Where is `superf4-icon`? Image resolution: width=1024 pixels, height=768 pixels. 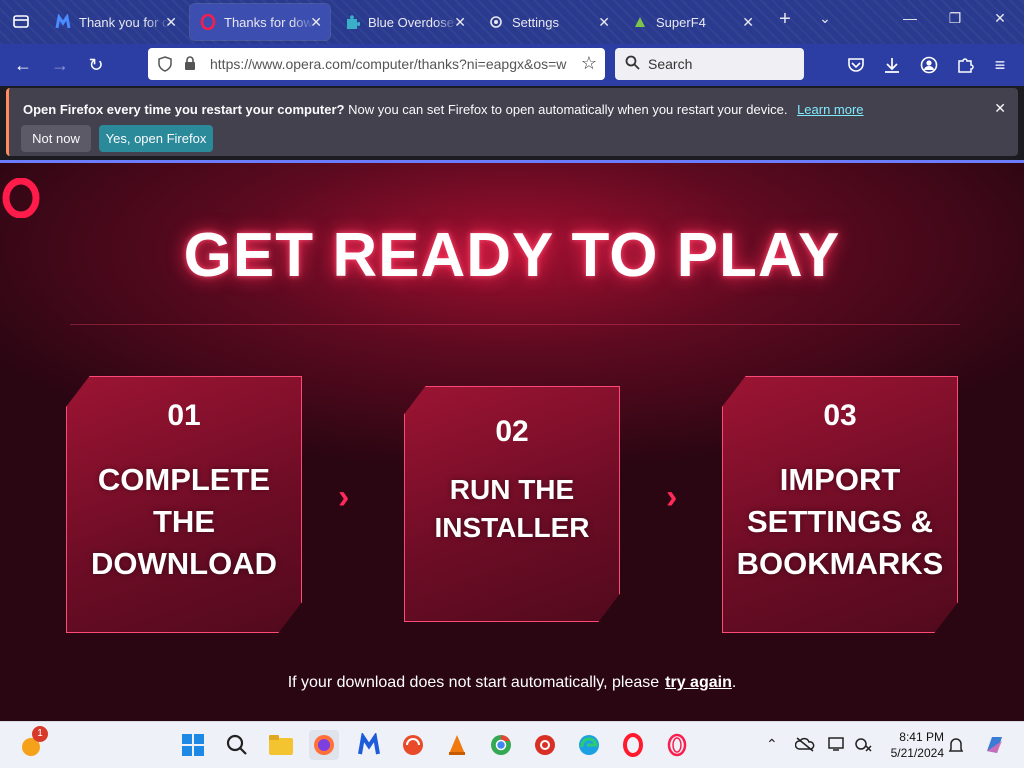
superf4-icon is located at coordinates (640, 22).